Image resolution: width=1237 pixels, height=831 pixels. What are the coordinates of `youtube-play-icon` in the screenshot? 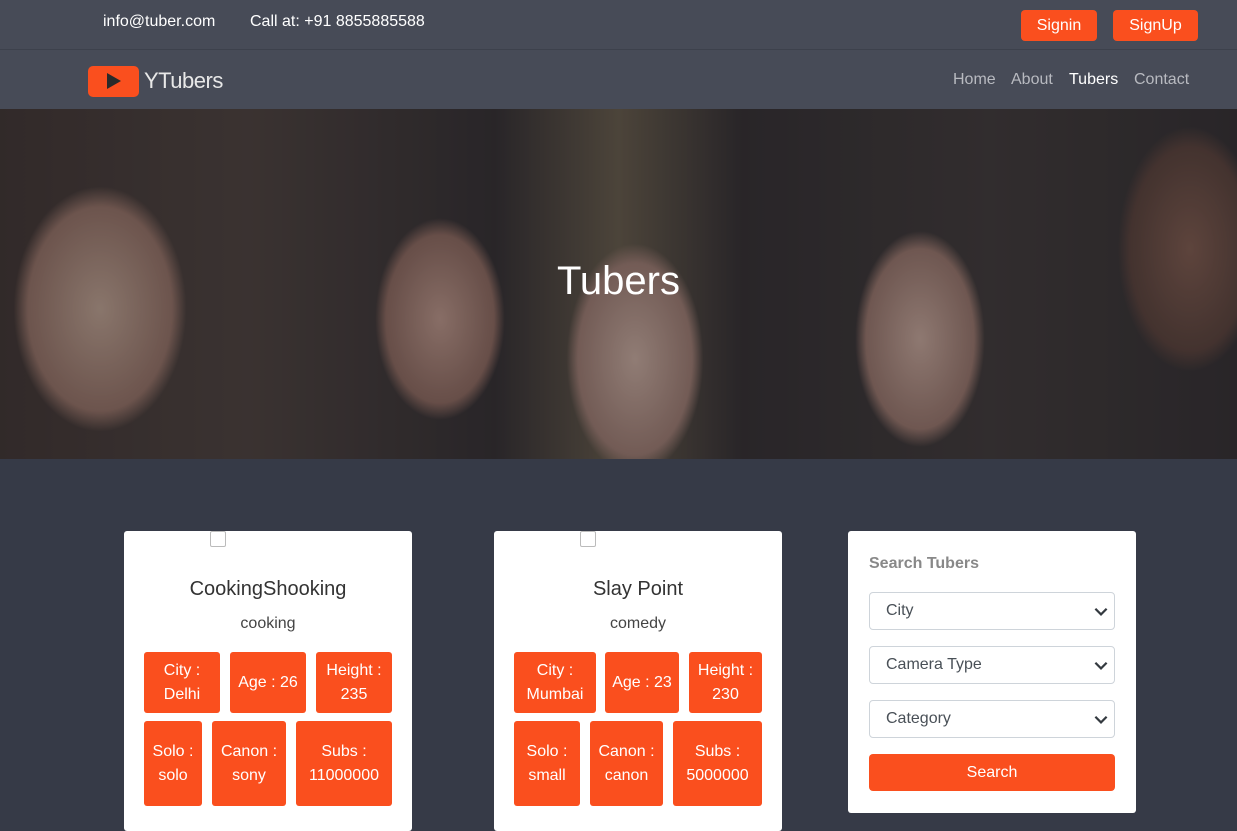 It's located at (113, 81).